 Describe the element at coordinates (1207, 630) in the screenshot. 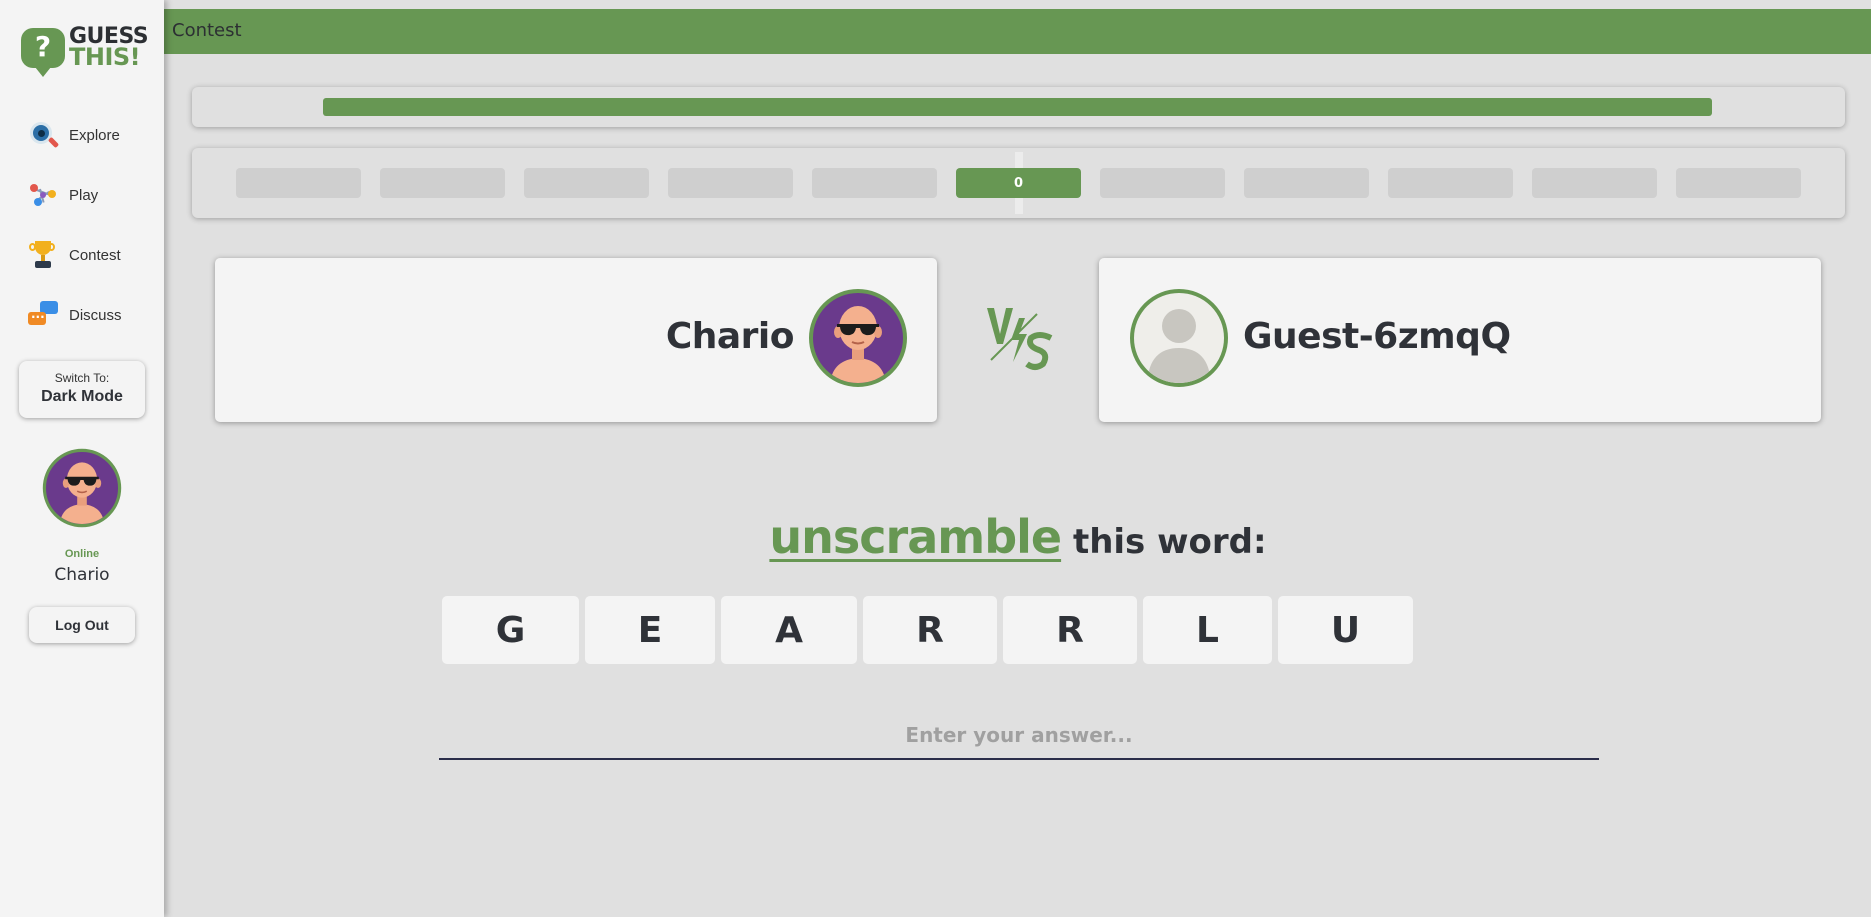

I see `letter-tile: L` at that location.